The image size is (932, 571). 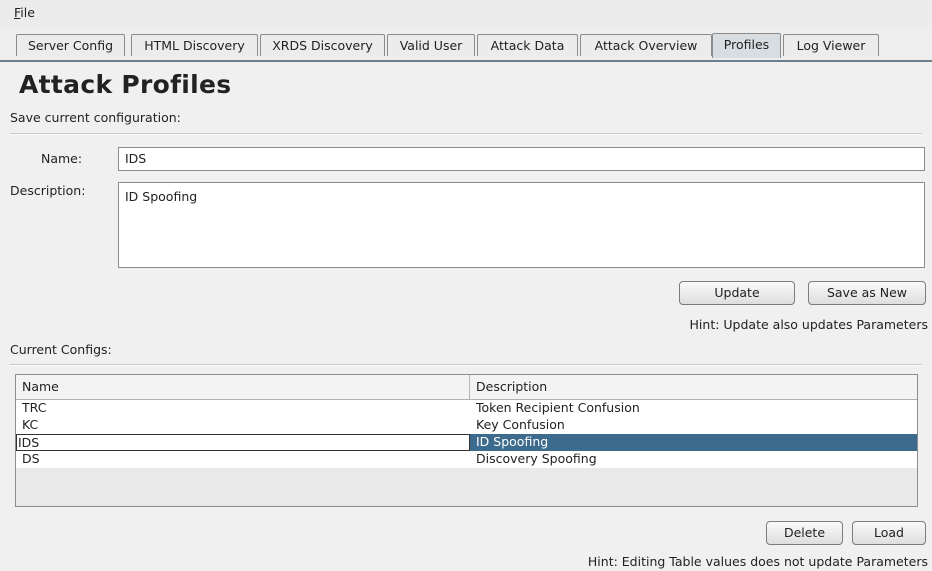 I want to click on table-header: Name Description, so click(x=466, y=387).